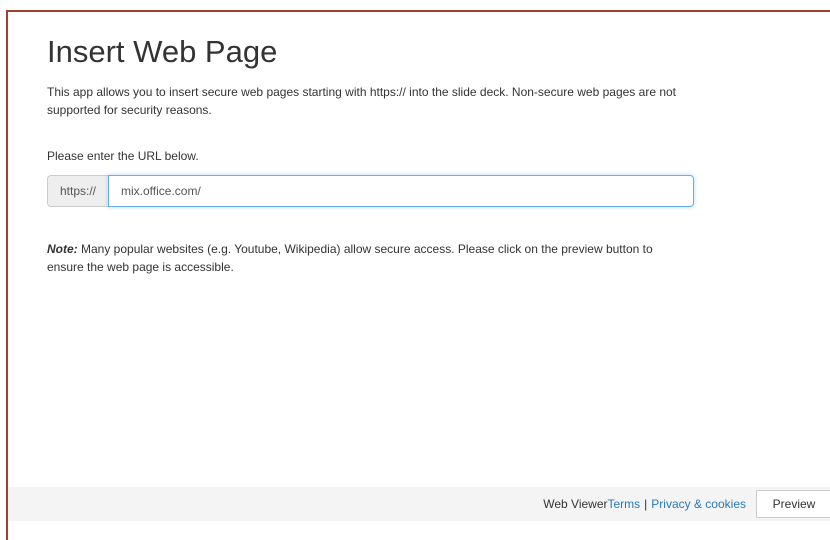 The width and height of the screenshot is (830, 540). I want to click on privacy-cookies-link: Privacy & cookies, so click(698, 504).